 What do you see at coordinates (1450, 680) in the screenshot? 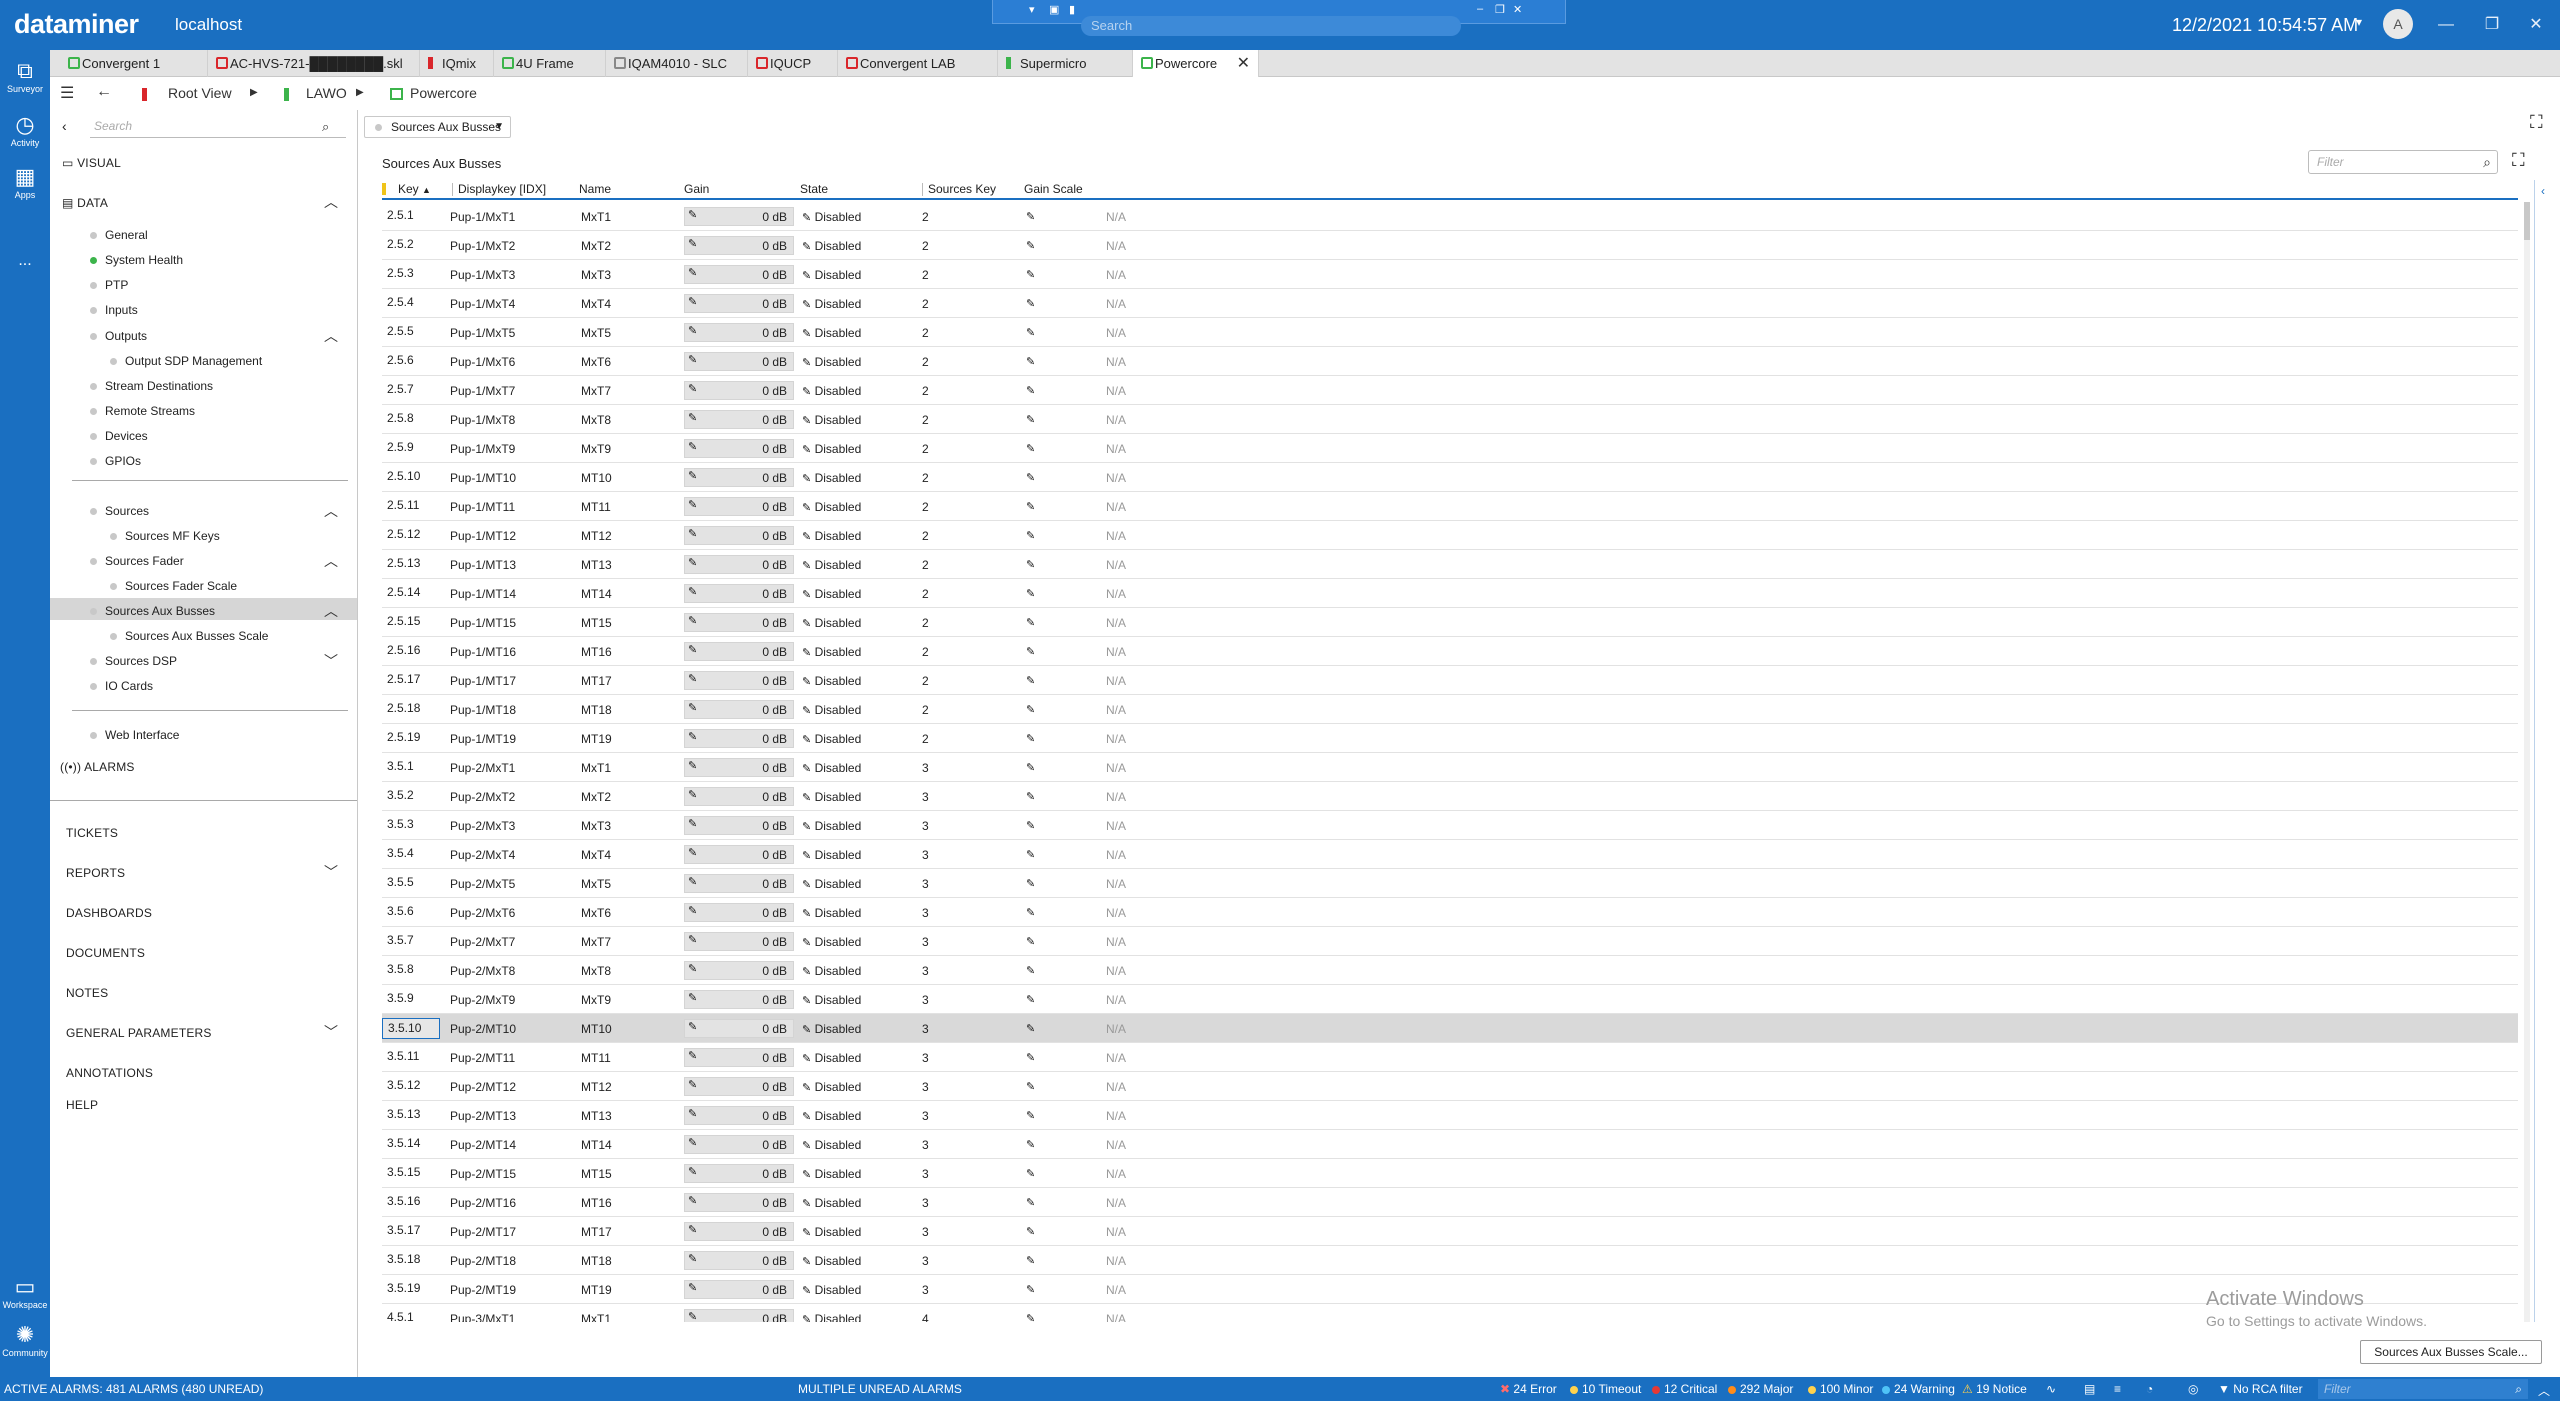
I see `table-row: 2.5.17 Pup-1/MT17 MT17 ✎ 0 dB ✎ Disabled 2 ✎ N/A` at bounding box center [1450, 680].